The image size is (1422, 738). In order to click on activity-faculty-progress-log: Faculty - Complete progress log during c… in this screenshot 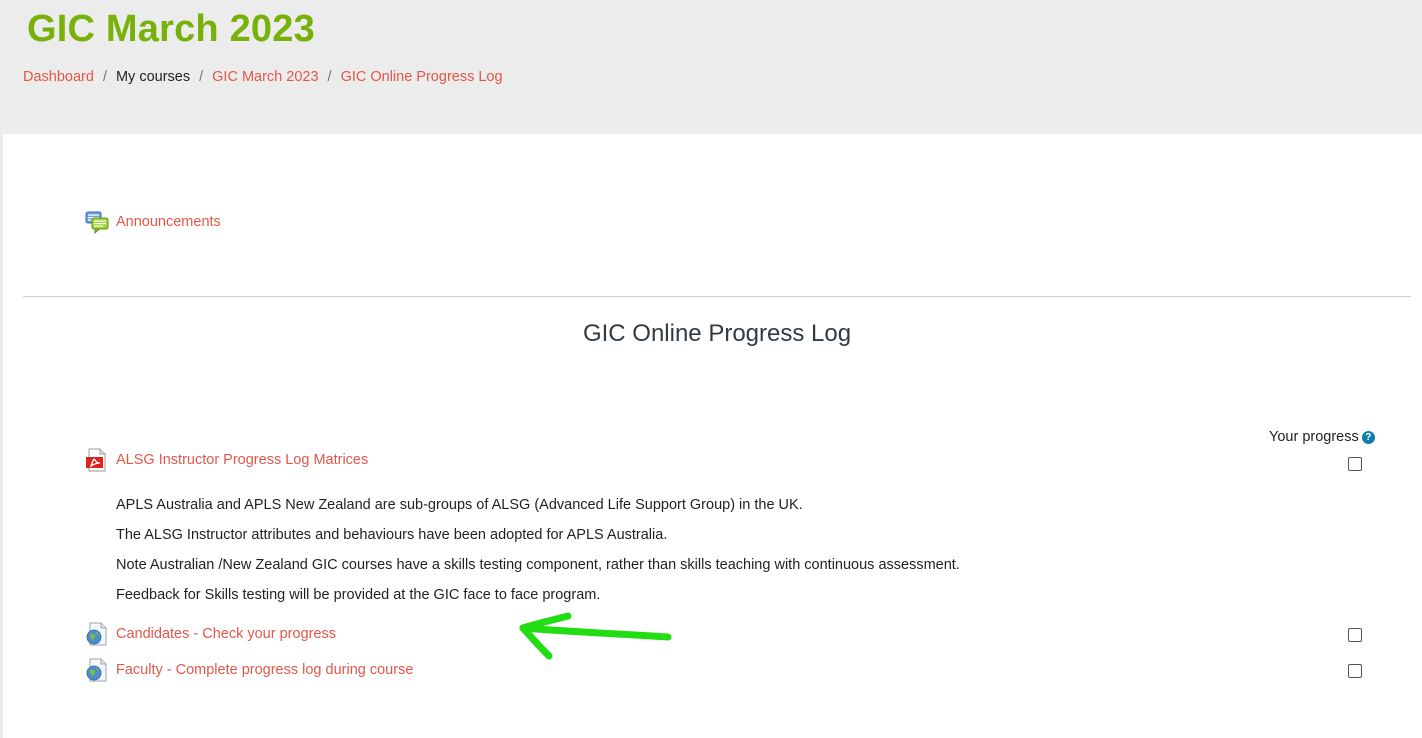, I will do `click(249, 670)`.